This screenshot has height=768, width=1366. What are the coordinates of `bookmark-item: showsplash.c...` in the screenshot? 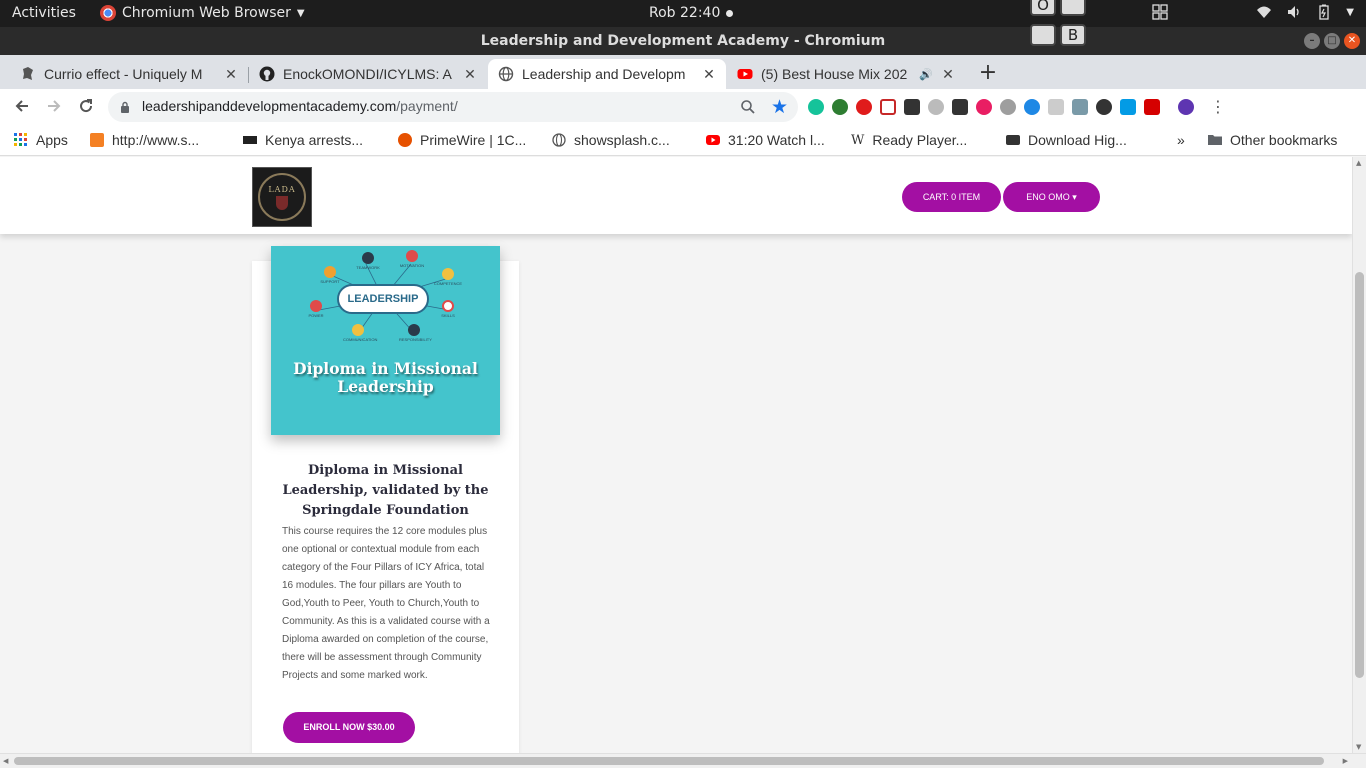 It's located at (611, 140).